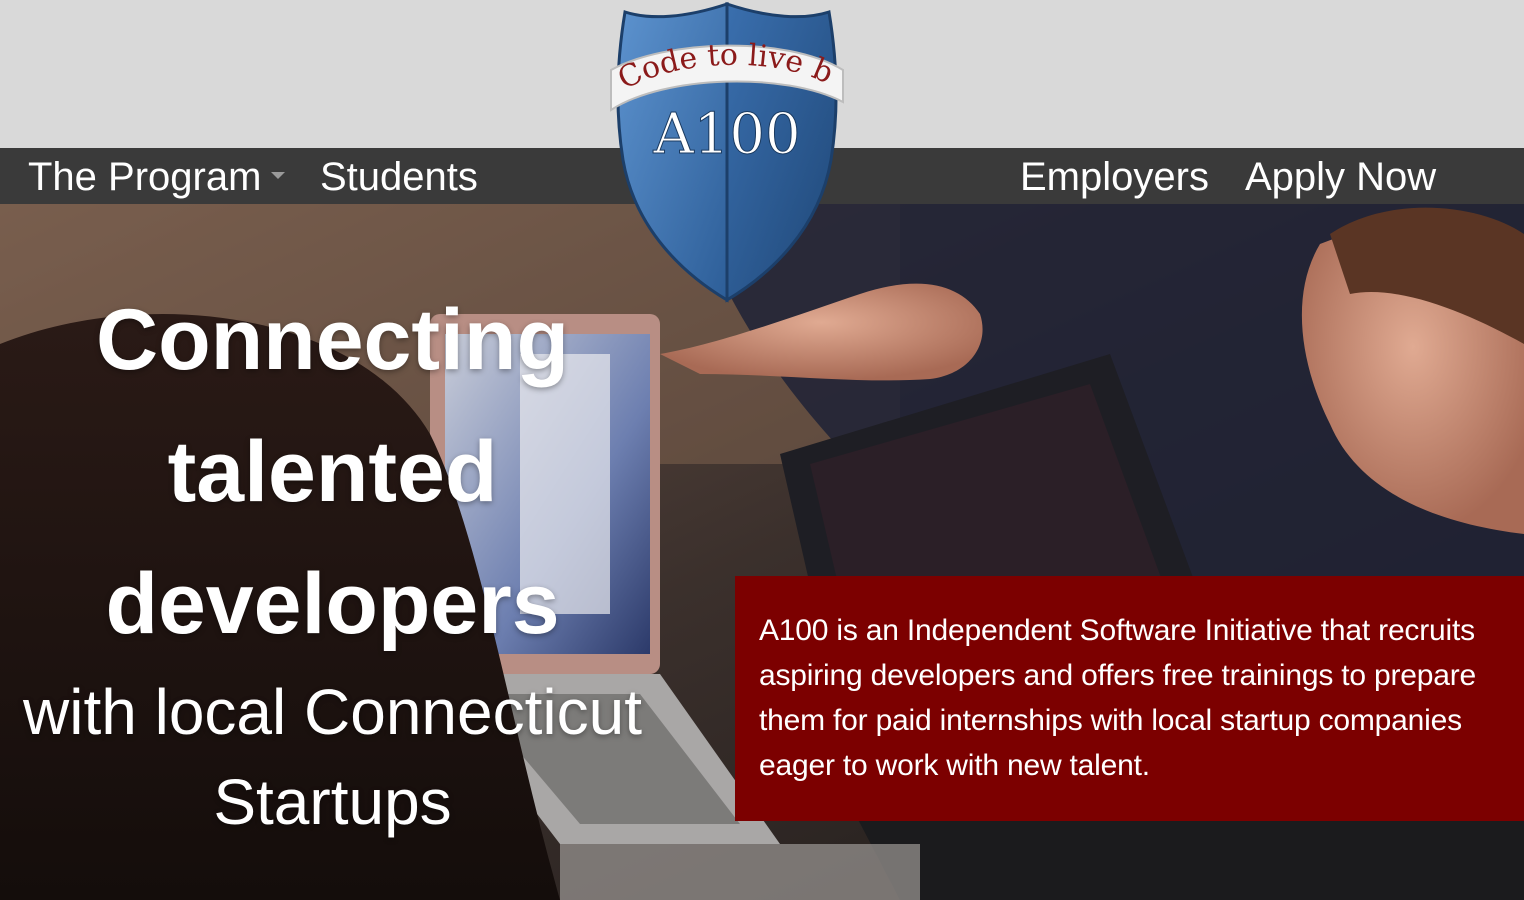  What do you see at coordinates (332, 604) in the screenshot?
I see `hero-line-3: developers` at bounding box center [332, 604].